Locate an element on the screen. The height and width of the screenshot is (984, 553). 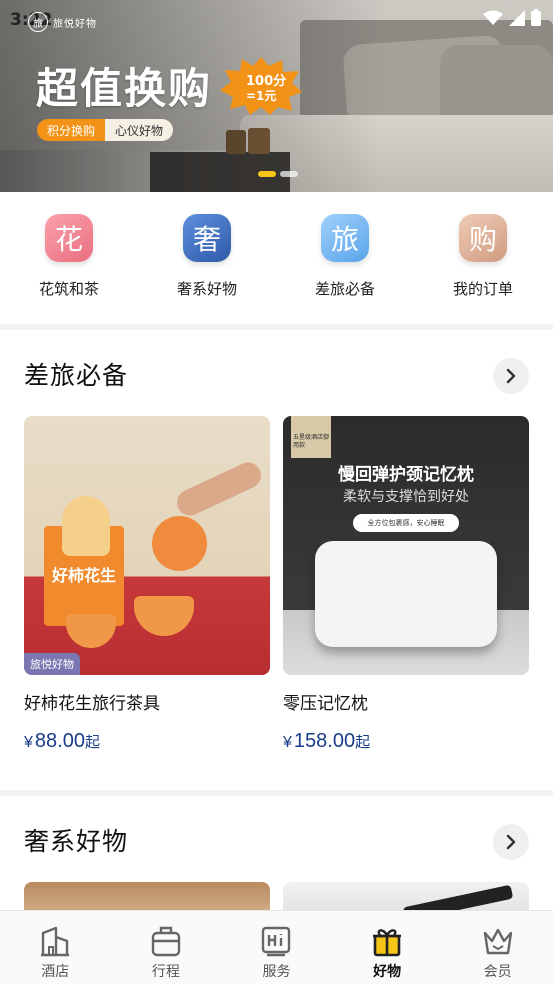
section-luxury-goods: 奢系好物 is located at coordinates (276, 853).